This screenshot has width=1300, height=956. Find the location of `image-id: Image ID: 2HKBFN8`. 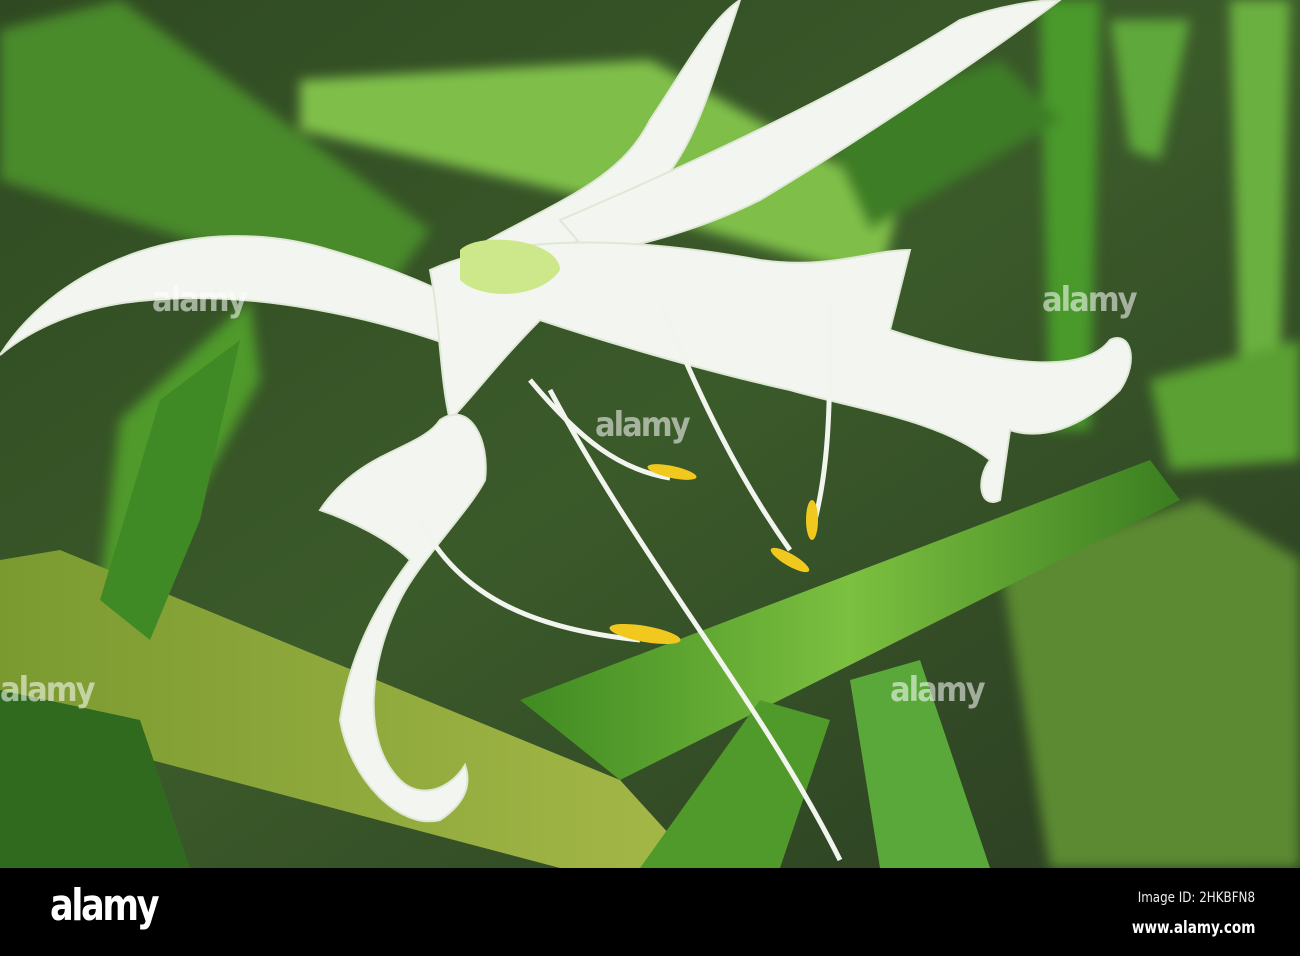

image-id: Image ID: 2HKBFN8 is located at coordinates (1196, 898).